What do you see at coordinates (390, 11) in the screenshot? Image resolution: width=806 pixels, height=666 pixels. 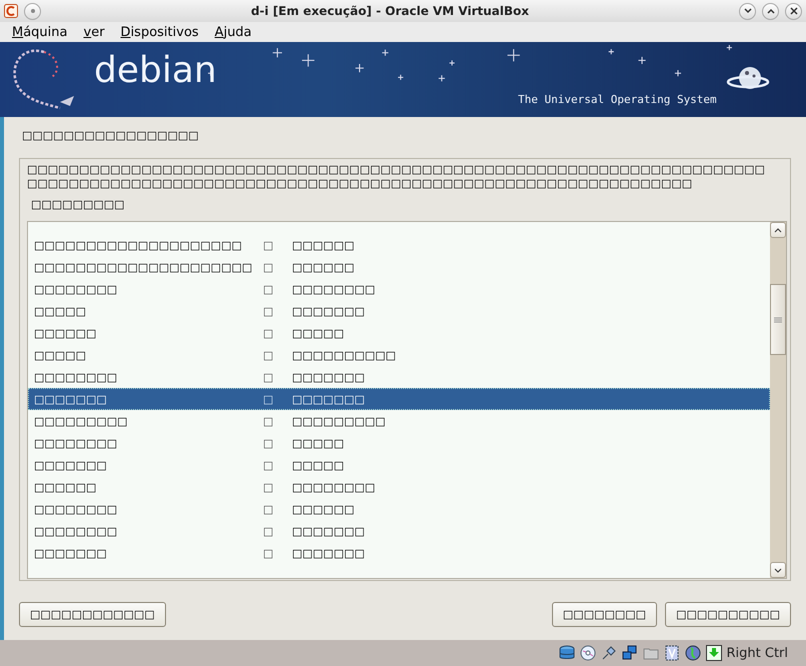 I see `window-title: d-i [Em execução] - Oracle VM VirtualBox` at bounding box center [390, 11].